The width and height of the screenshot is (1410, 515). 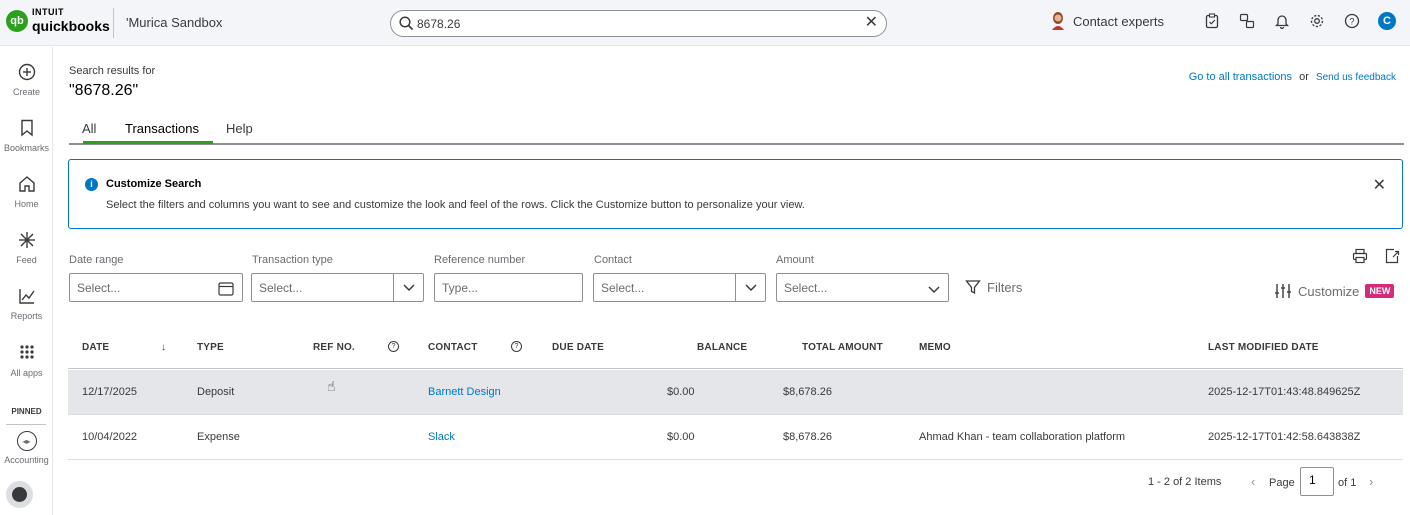 I want to click on notifications-bell-icon, so click(x=1282, y=21).